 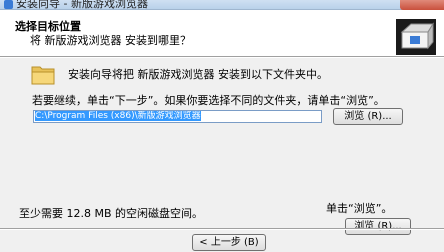 I want to click on app-icon, so click(x=8, y=4).